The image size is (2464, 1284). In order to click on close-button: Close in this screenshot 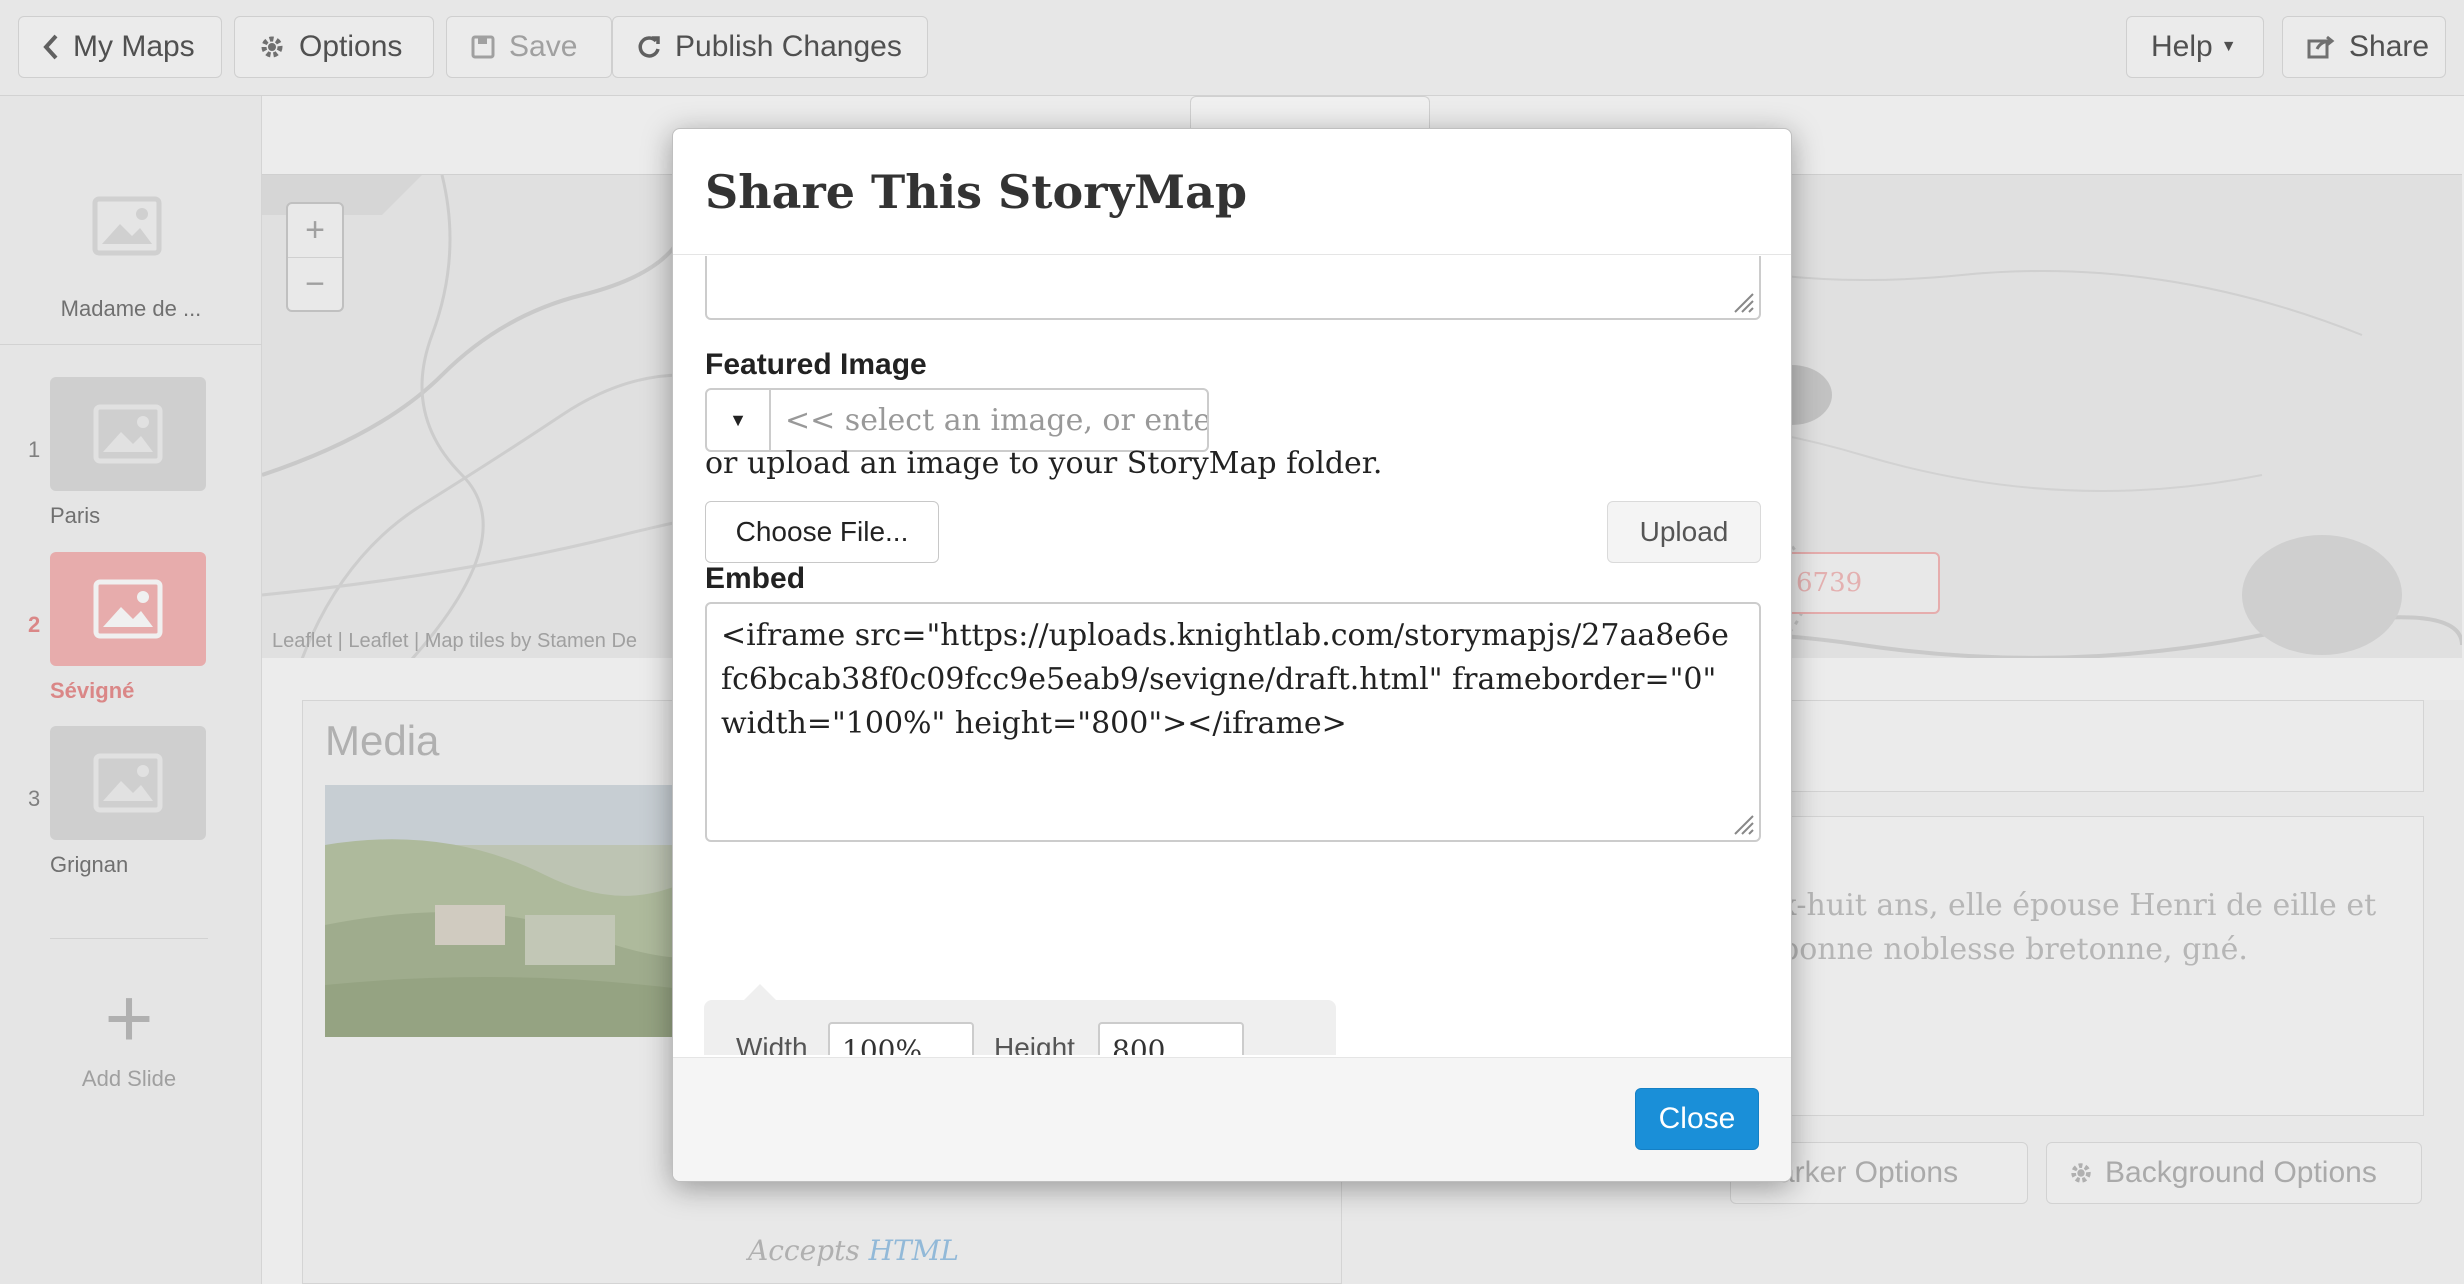, I will do `click(1697, 1119)`.